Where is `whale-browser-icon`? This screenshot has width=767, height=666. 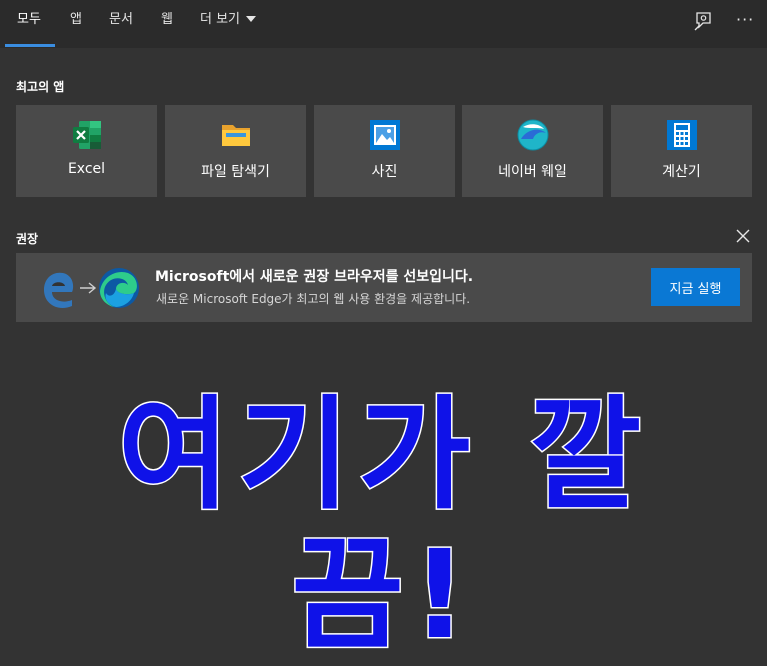 whale-browser-icon is located at coordinates (533, 135).